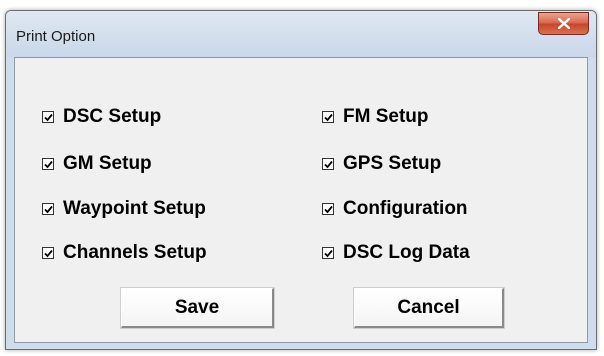 This screenshot has width=604, height=356. I want to click on dsc-log-data-checkbox, so click(328, 253).